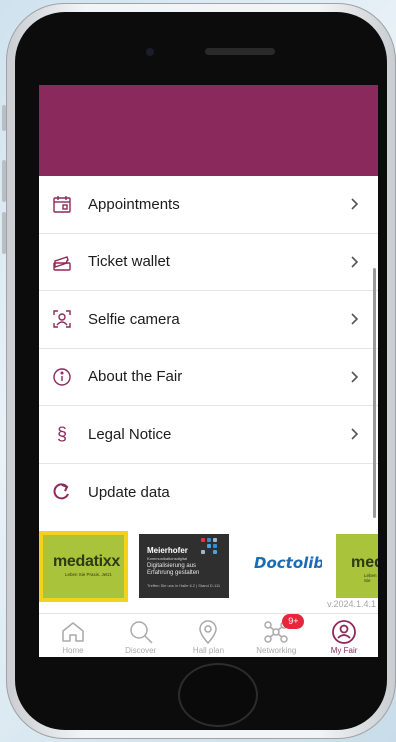 The width and height of the screenshot is (396, 742). What do you see at coordinates (208, 650) in the screenshot?
I see `tab-label: Hall plan` at bounding box center [208, 650].